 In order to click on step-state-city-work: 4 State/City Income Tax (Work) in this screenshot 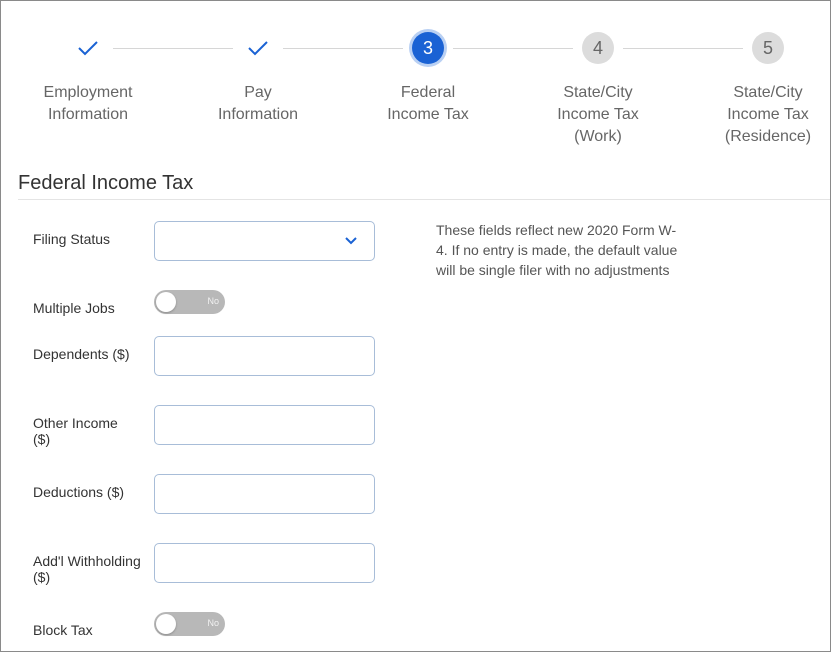, I will do `click(598, 90)`.